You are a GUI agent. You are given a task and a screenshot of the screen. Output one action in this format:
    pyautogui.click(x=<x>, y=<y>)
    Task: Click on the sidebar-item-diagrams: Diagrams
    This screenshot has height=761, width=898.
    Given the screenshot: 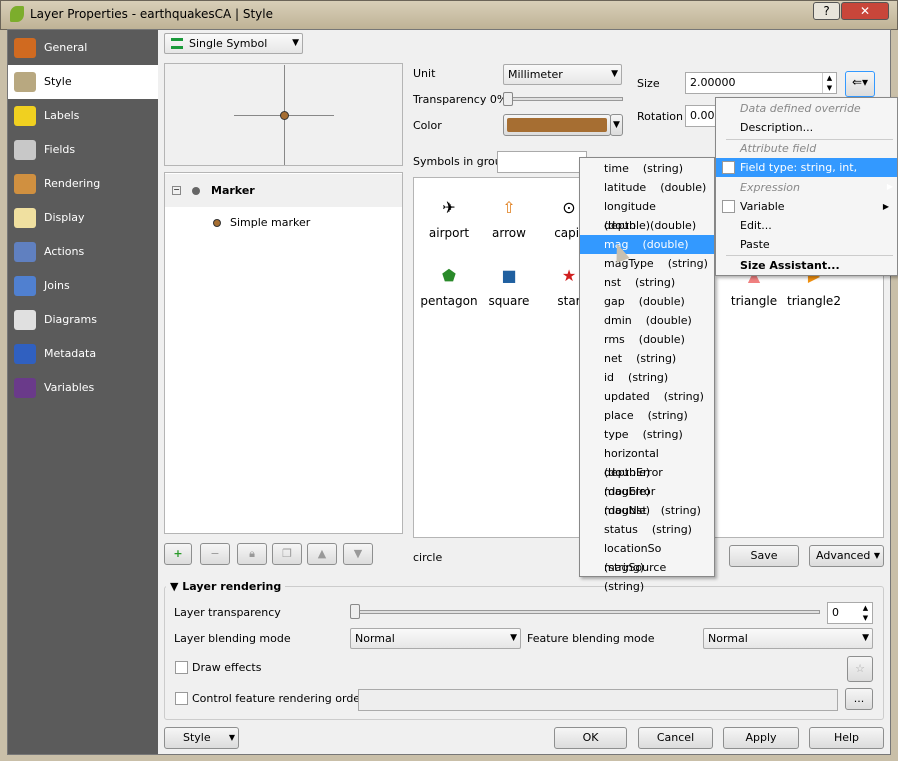 What is the action you would take?
    pyautogui.click(x=83, y=320)
    